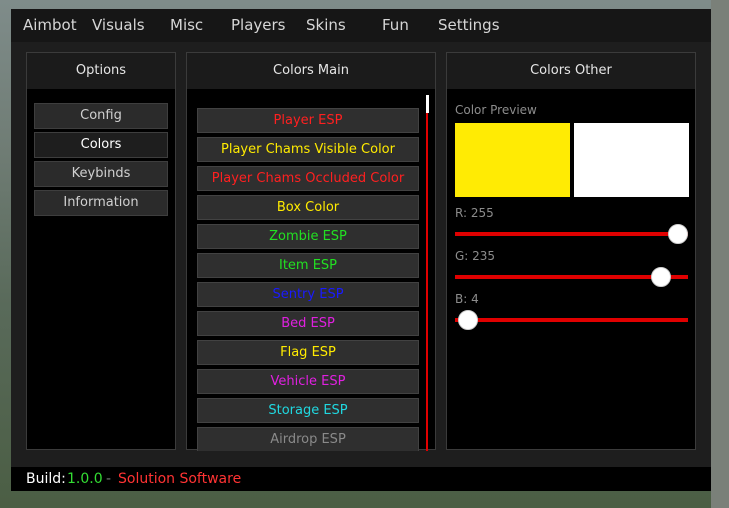  What do you see at coordinates (50, 25) in the screenshot?
I see `menu-tab-aimbot: Aimbot` at bounding box center [50, 25].